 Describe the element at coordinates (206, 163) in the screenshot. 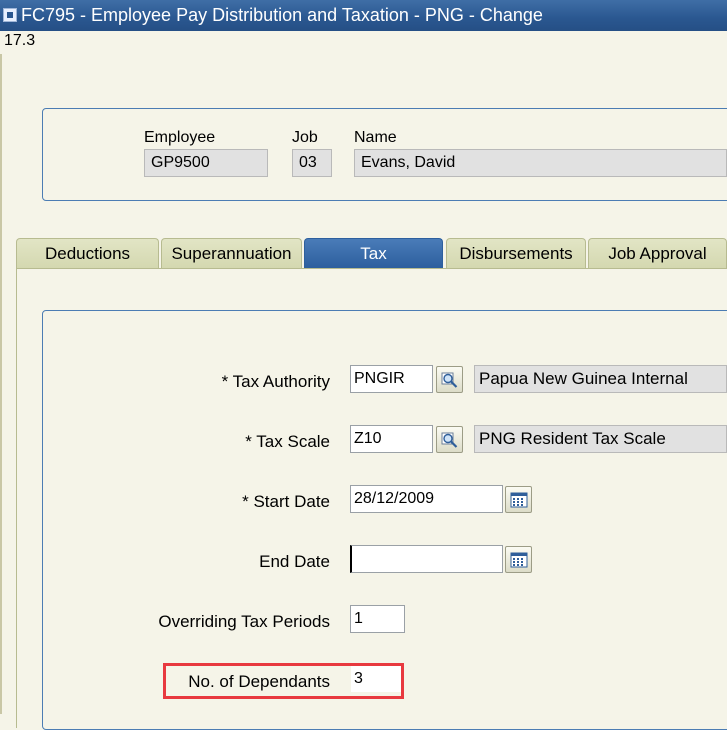

I see `employee-field: GP9500` at that location.